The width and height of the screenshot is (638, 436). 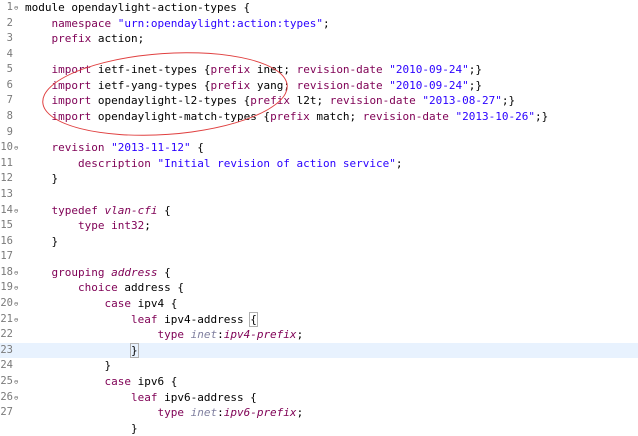 I want to click on identifier-token: ipv6-prefix, so click(x=260, y=413).